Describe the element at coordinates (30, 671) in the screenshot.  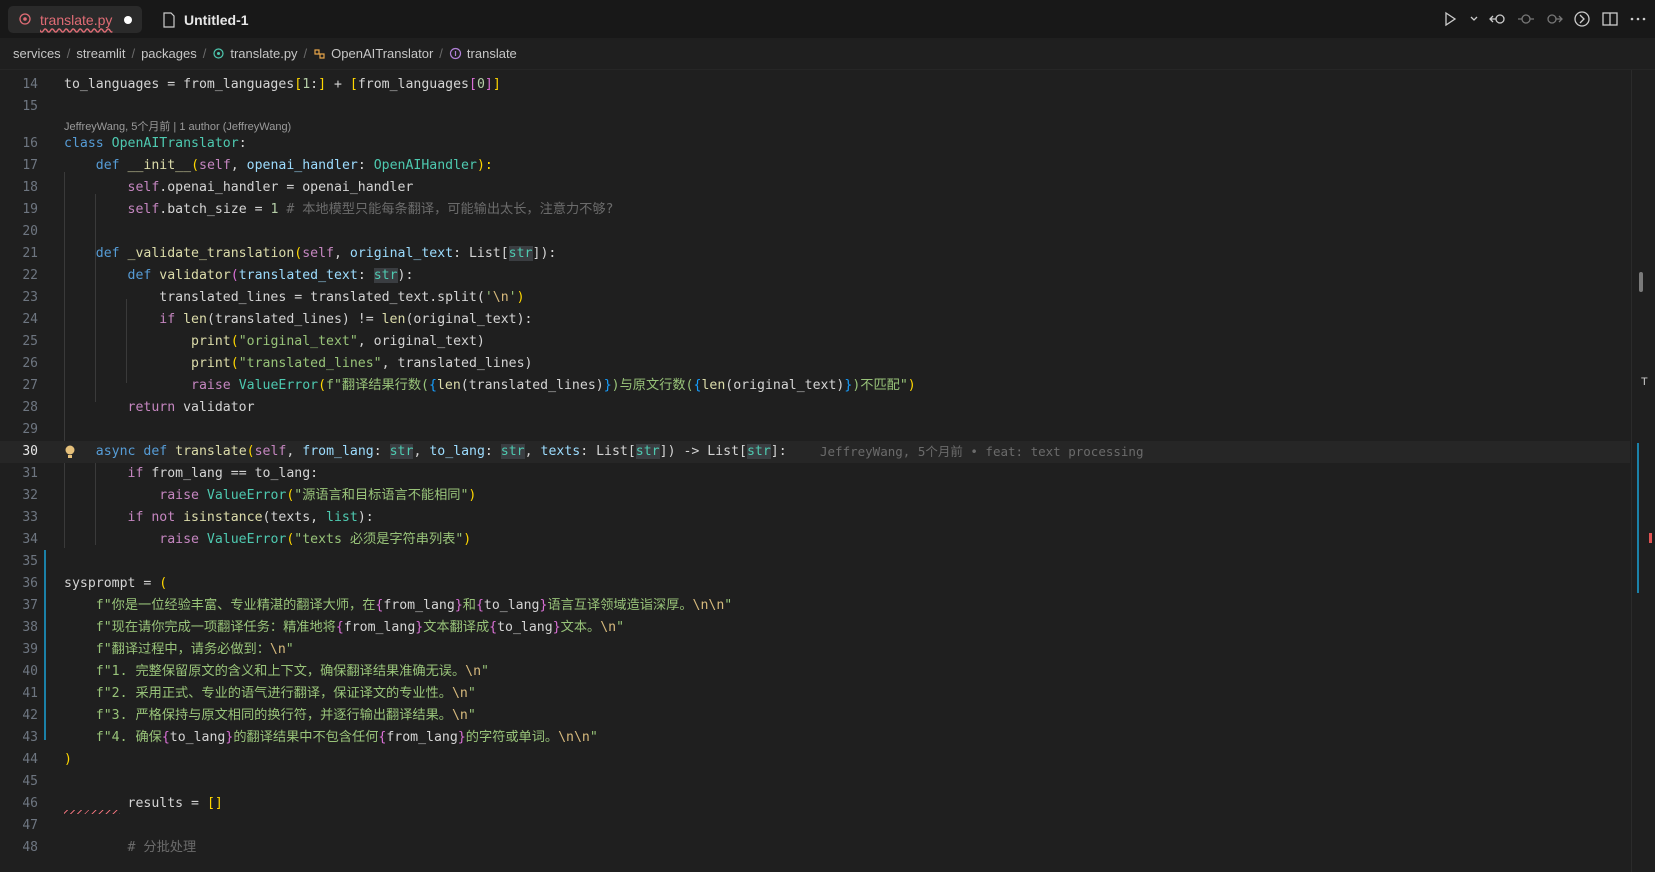
I see `line-number: 40` at that location.